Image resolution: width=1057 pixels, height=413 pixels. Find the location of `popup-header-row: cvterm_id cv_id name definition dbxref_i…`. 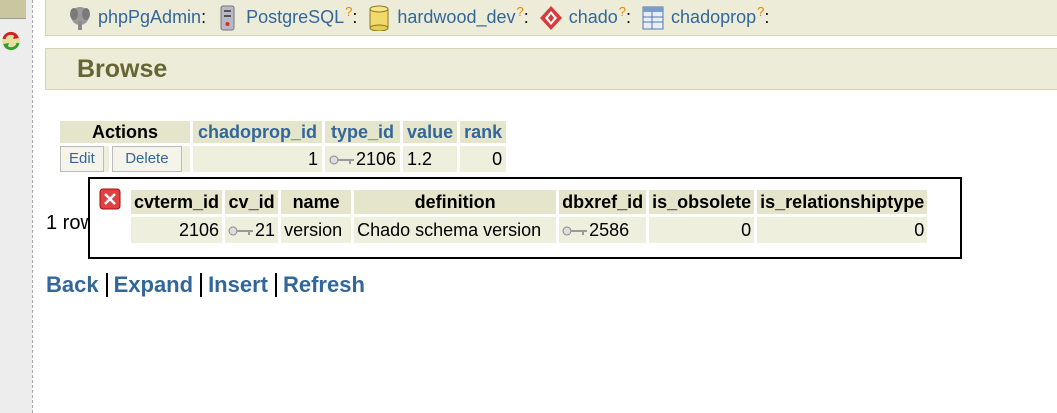

popup-header-row: cvterm_id cv_id name definition dbxref_i… is located at coordinates (529, 202).